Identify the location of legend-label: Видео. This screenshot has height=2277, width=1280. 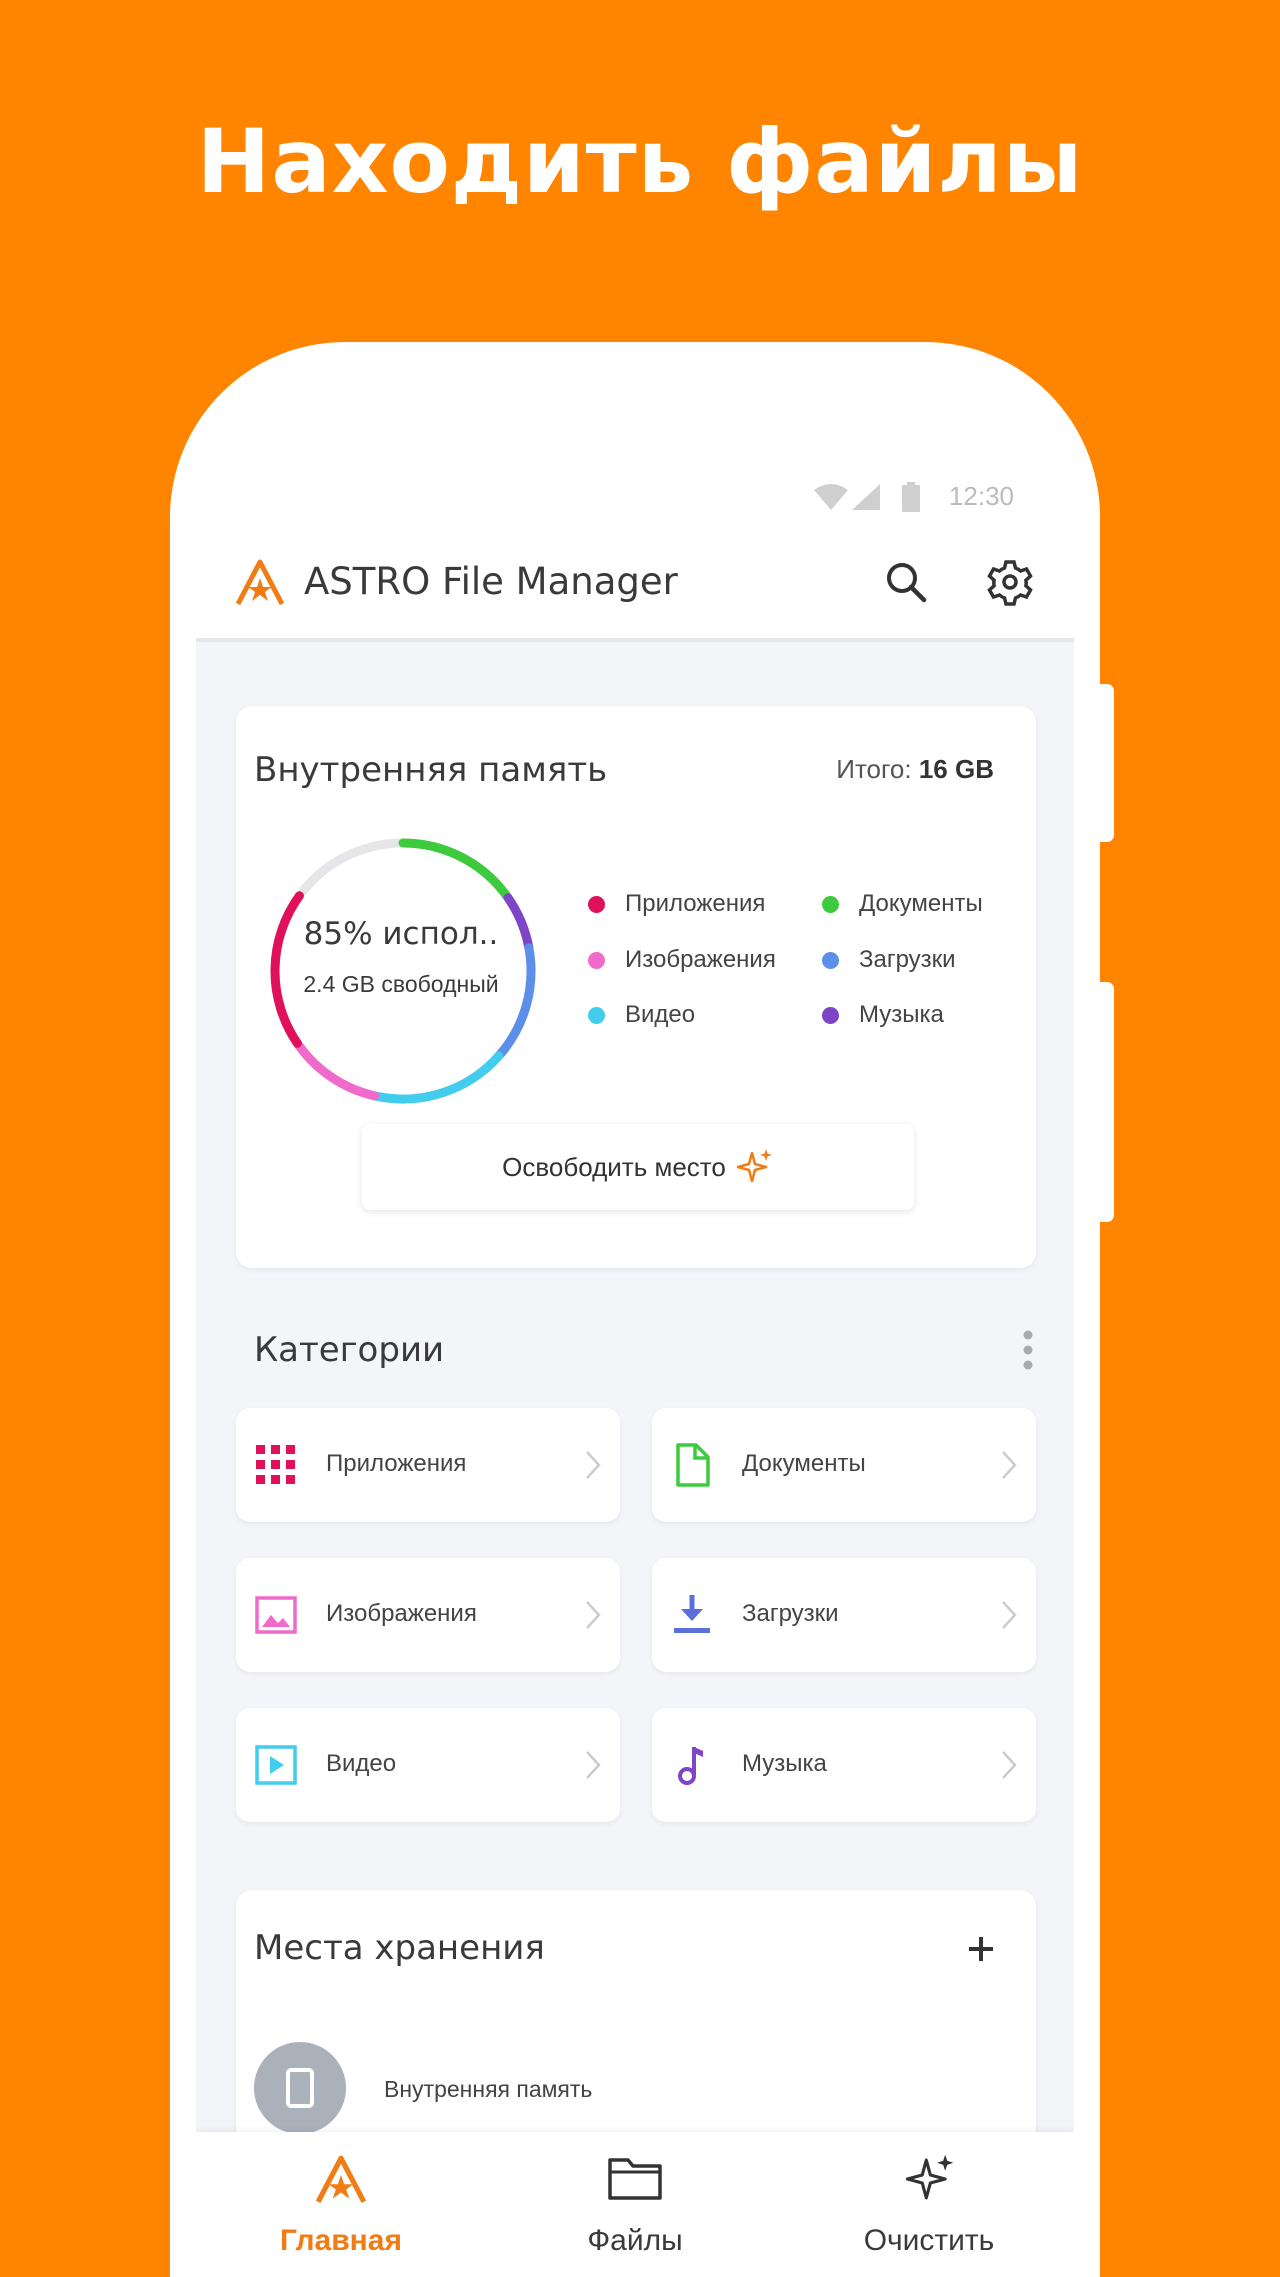
(660, 1014).